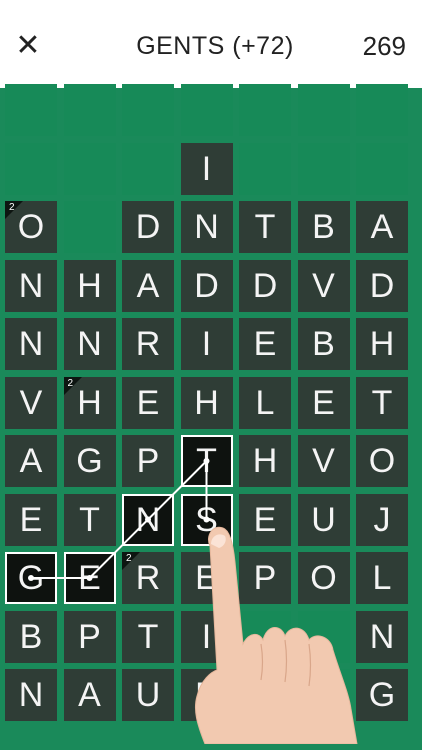  Describe the element at coordinates (384, 46) in the screenshot. I see `score-label: 269` at that location.